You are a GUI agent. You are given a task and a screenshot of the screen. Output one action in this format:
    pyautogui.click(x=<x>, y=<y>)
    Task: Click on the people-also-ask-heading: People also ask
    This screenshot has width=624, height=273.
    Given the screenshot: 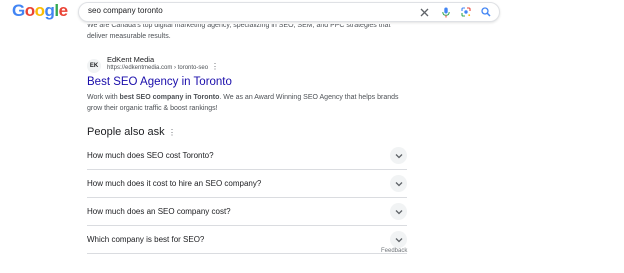 What is the action you would take?
    pyautogui.click(x=126, y=132)
    